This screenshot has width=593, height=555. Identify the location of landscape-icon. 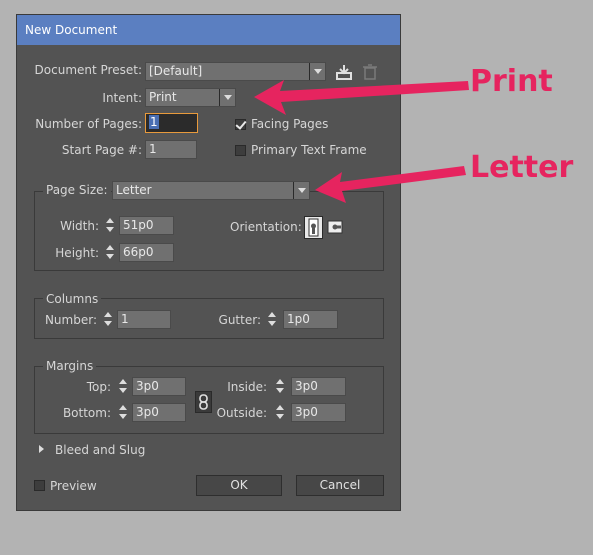
(335, 227).